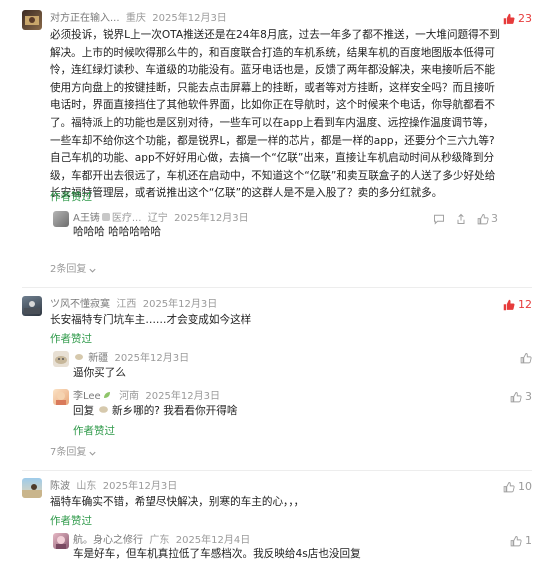 The image size is (554, 564). I want to click on reply-text: 逼你买了么, so click(99, 373).